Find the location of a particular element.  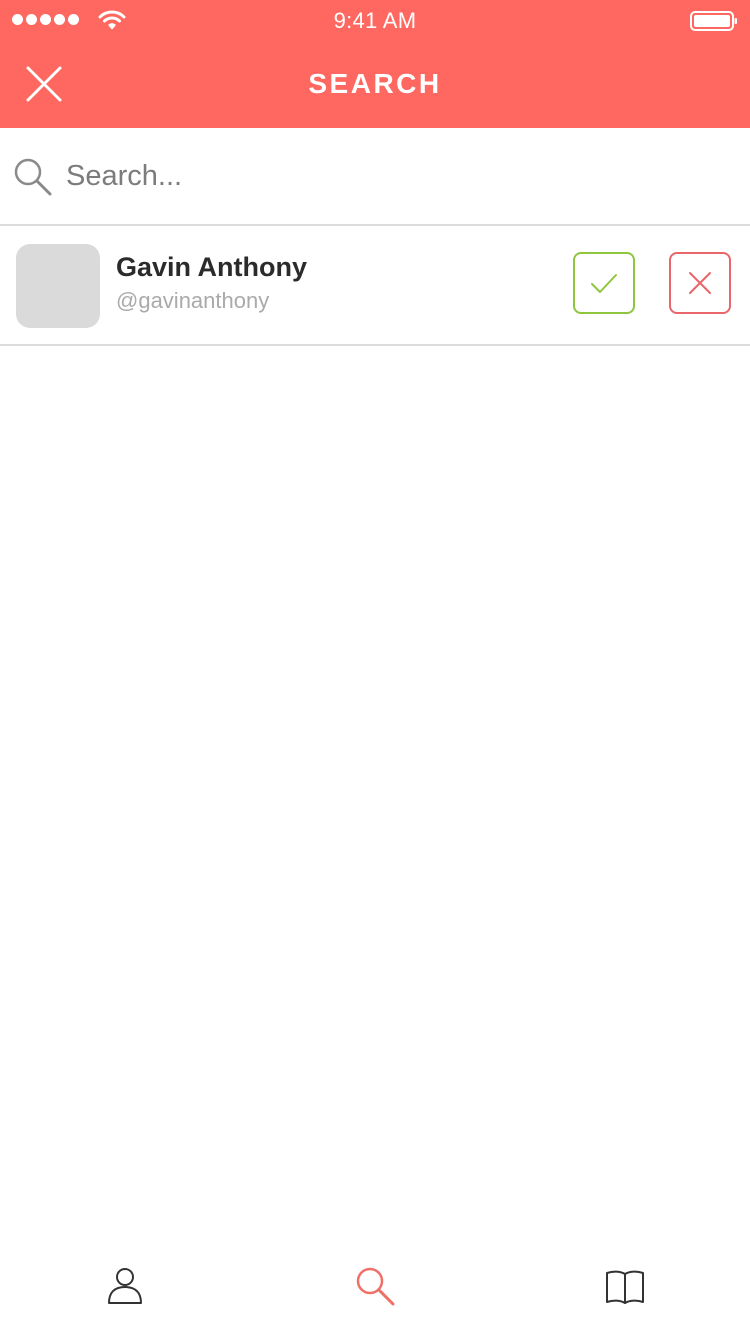

person-icon is located at coordinates (125, 1286).